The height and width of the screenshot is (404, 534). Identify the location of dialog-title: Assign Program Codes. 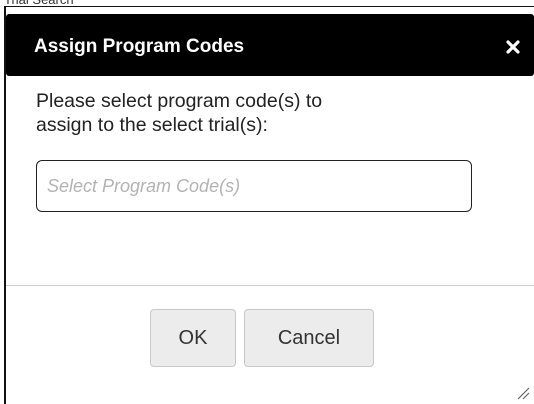
(139, 46).